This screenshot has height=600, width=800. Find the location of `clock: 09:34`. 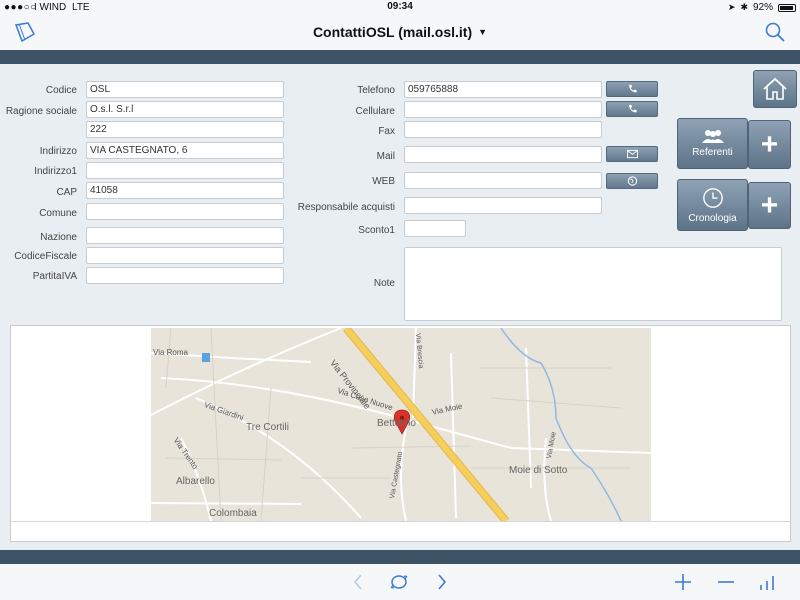

clock: 09:34 is located at coordinates (400, 6).